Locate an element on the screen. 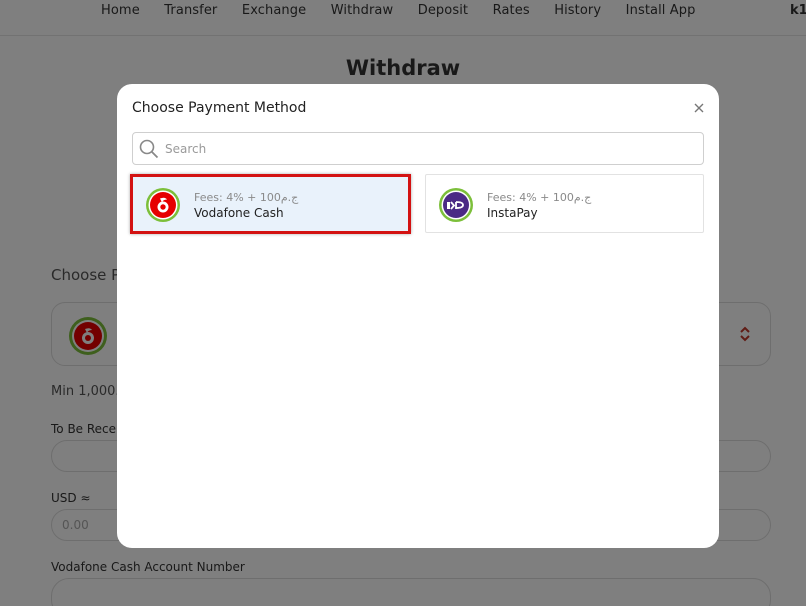 Image resolution: width=806 pixels, height=606 pixels. method-option-instapay: Fees: 4% + 100ج.م InstaPay is located at coordinates (564, 203).